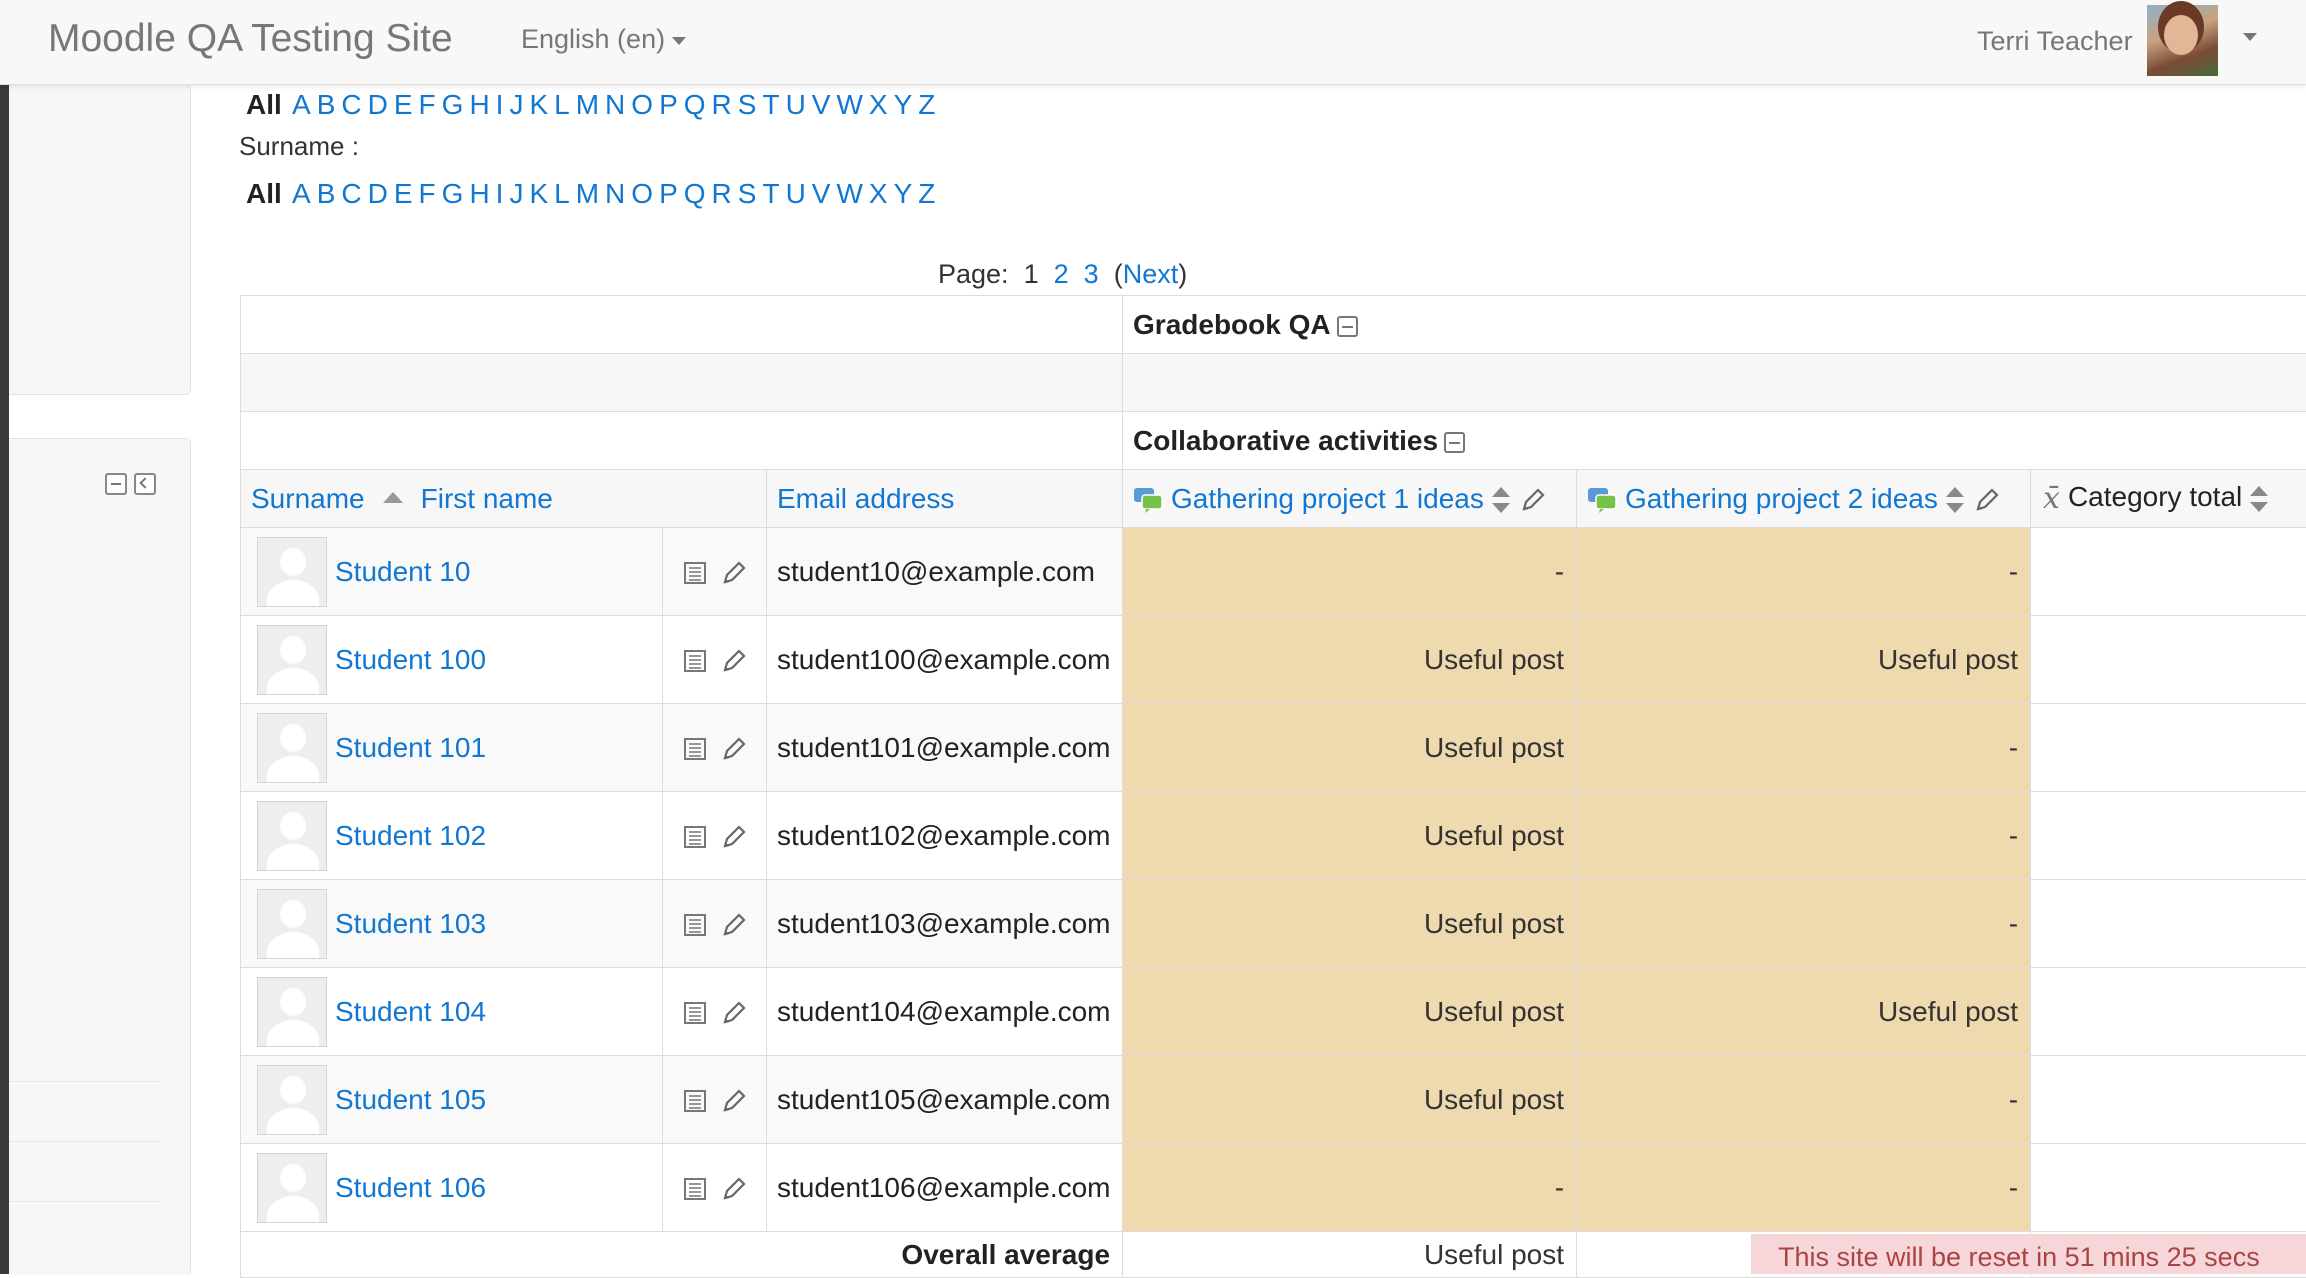 This screenshot has height=1278, width=2306. I want to click on page-link-3: 3, so click(1091, 274).